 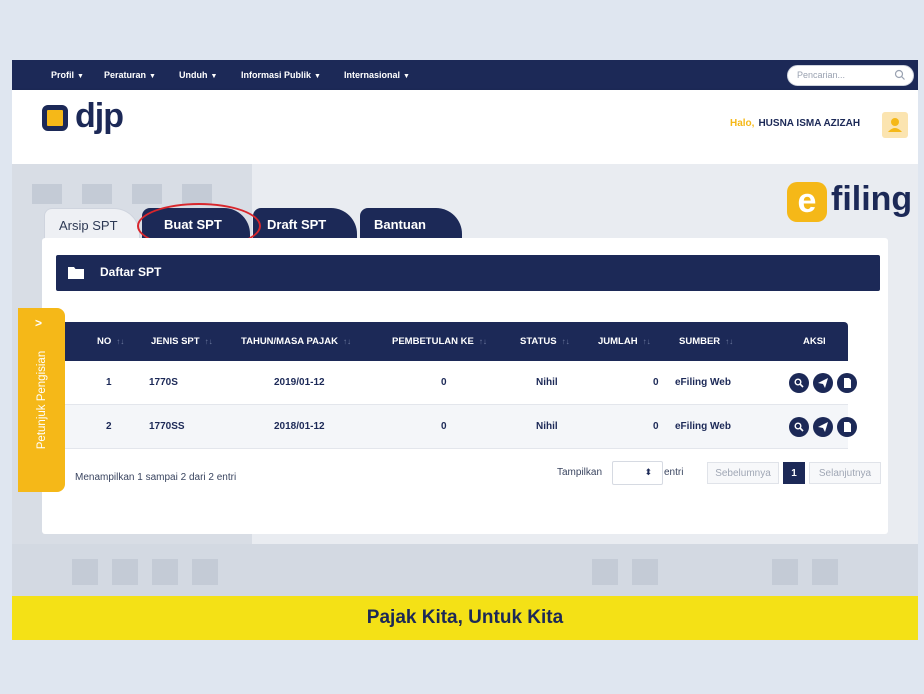 I want to click on user-greeting: Halo, HUSNA ISMA AZIZAH, so click(x=795, y=123).